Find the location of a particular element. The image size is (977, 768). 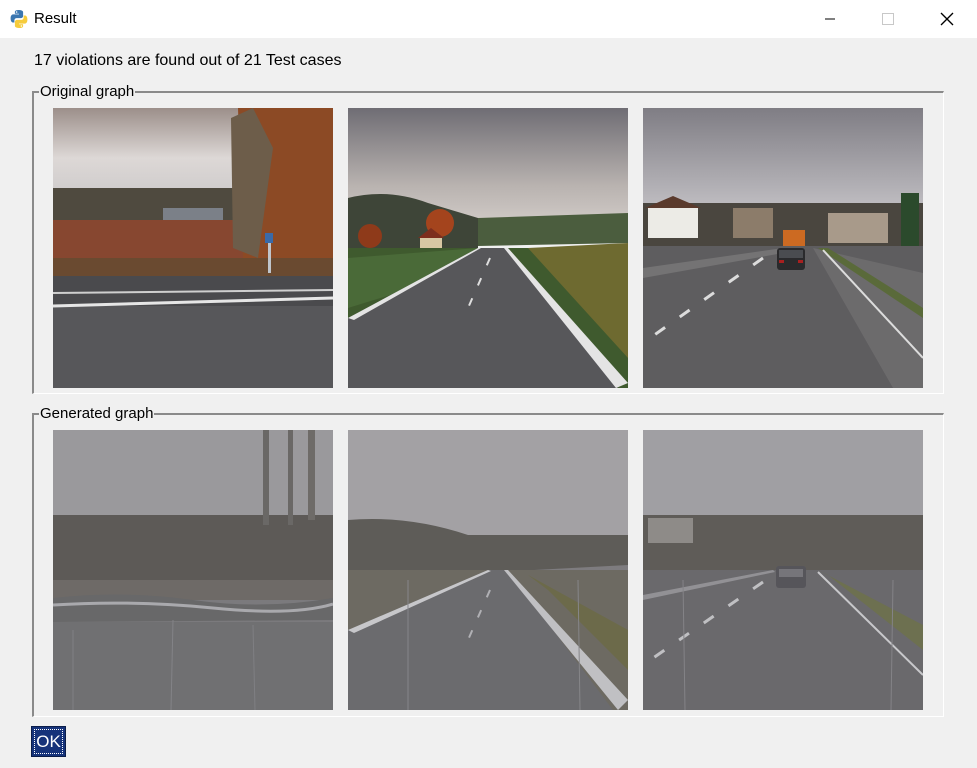

close-button is located at coordinates (947, 19).